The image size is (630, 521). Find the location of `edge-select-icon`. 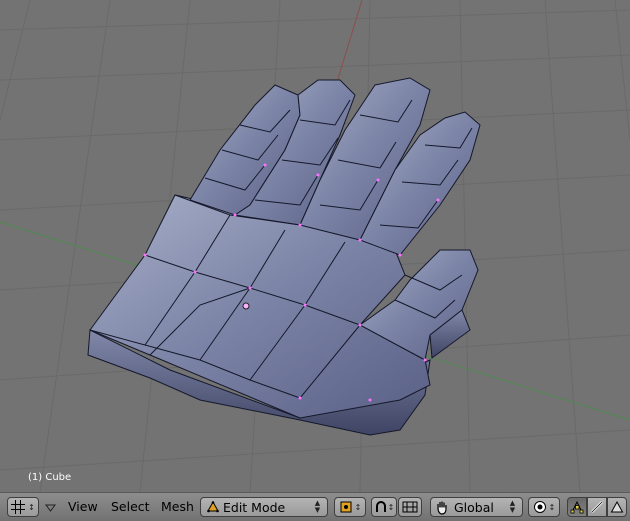

edge-select-icon is located at coordinates (597, 507).